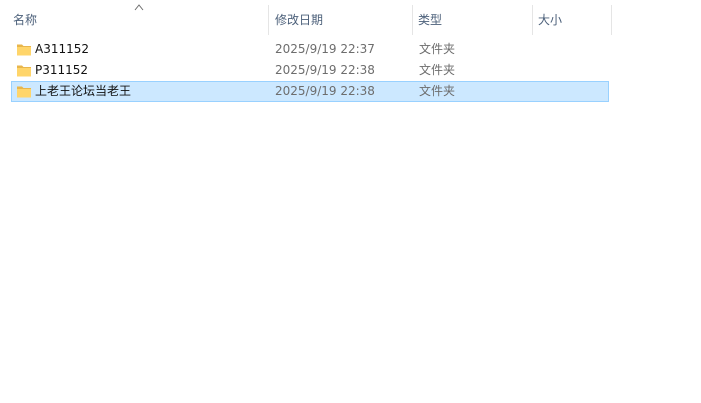 This screenshot has height=403, width=701. I want to click on column-header-name: 名称, so click(138, 20).